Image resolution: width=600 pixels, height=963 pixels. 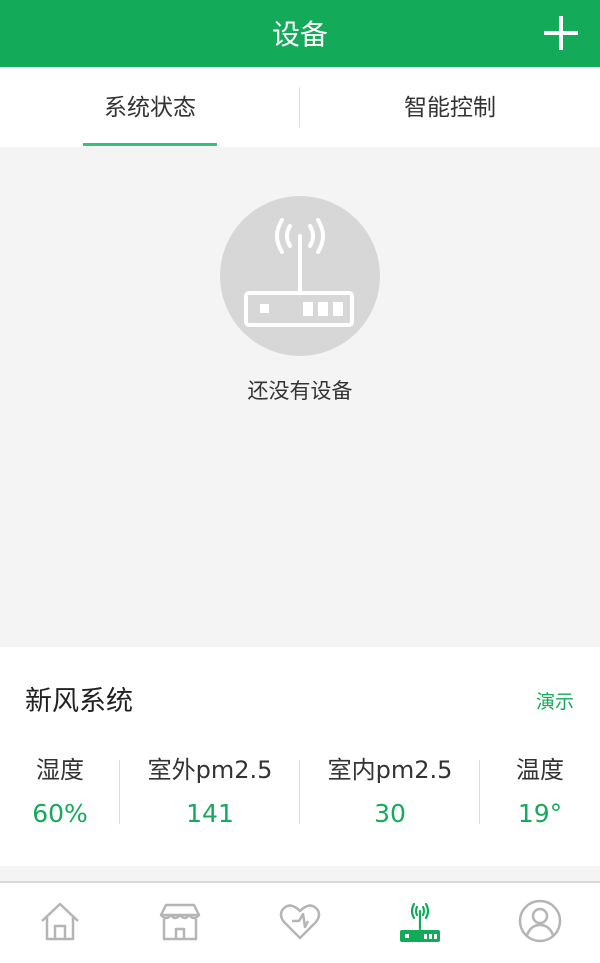 I want to click on stat-humidity: 湿度 60%, so click(x=60, y=790).